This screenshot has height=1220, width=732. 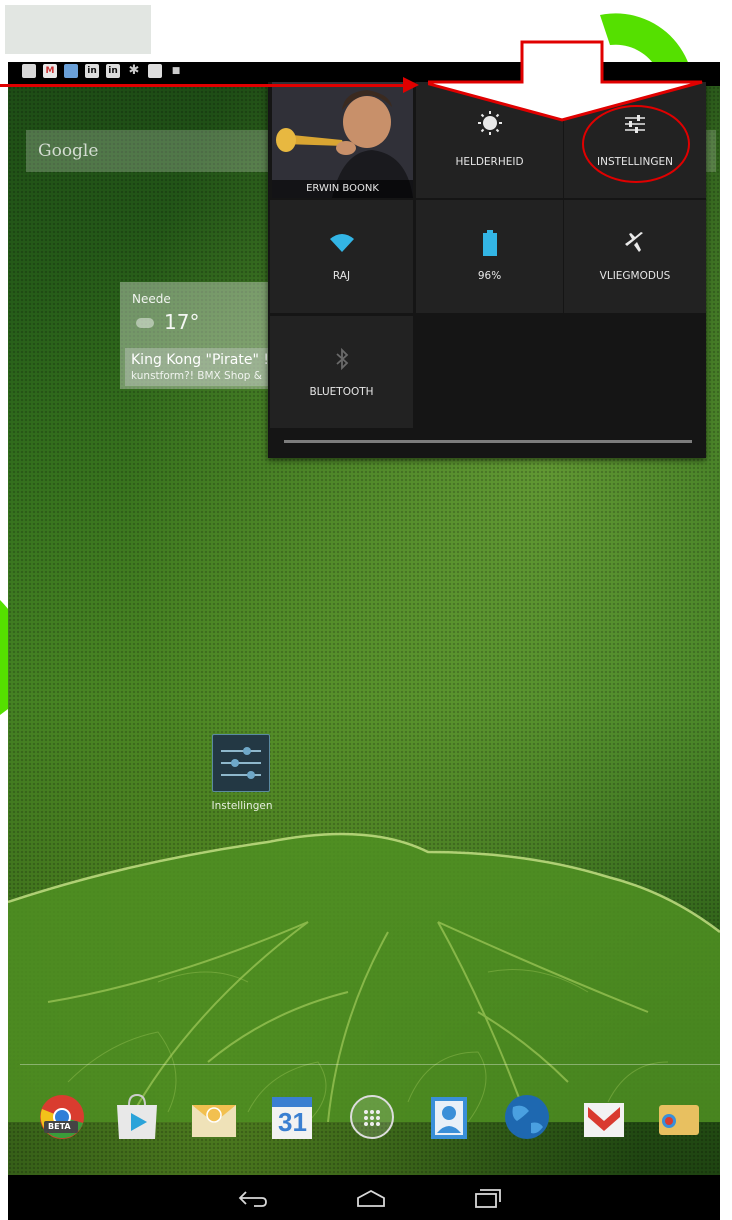 What do you see at coordinates (449, 1117) in the screenshot?
I see `contacts-icon` at bounding box center [449, 1117].